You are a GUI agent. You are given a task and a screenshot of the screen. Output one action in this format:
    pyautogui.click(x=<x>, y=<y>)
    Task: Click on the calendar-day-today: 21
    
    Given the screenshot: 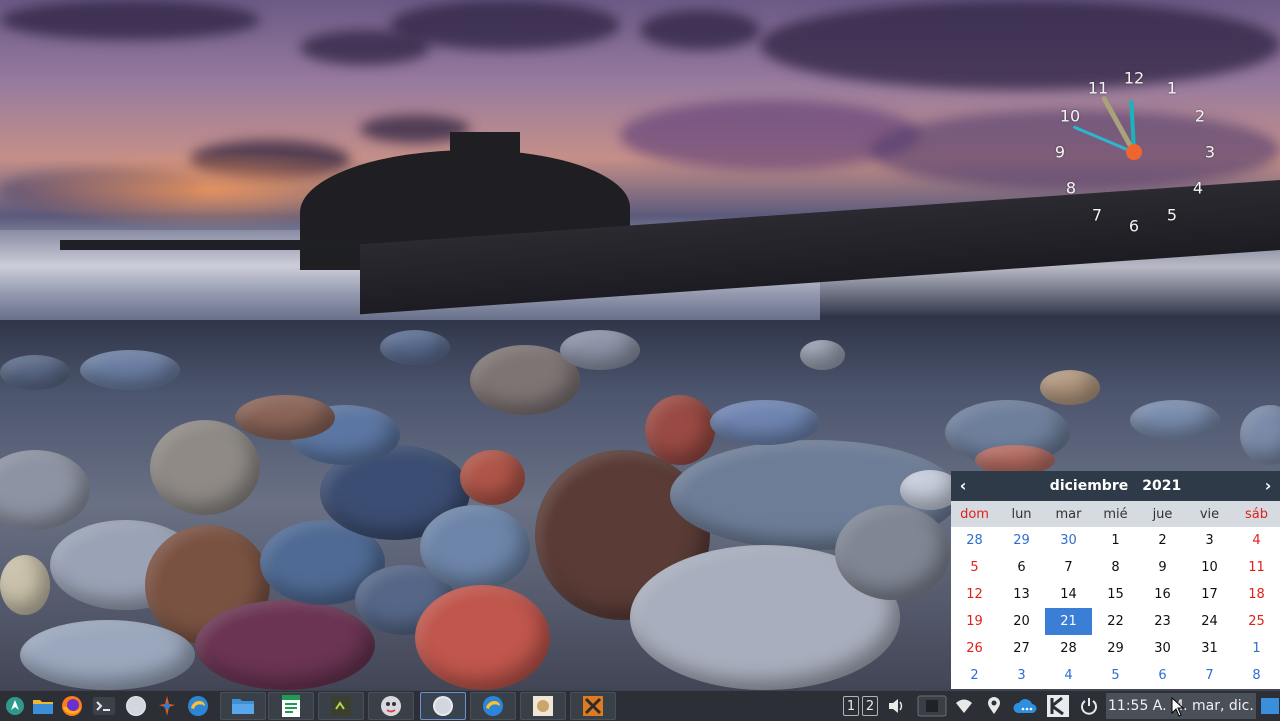 What is the action you would take?
    pyautogui.click(x=1068, y=621)
    